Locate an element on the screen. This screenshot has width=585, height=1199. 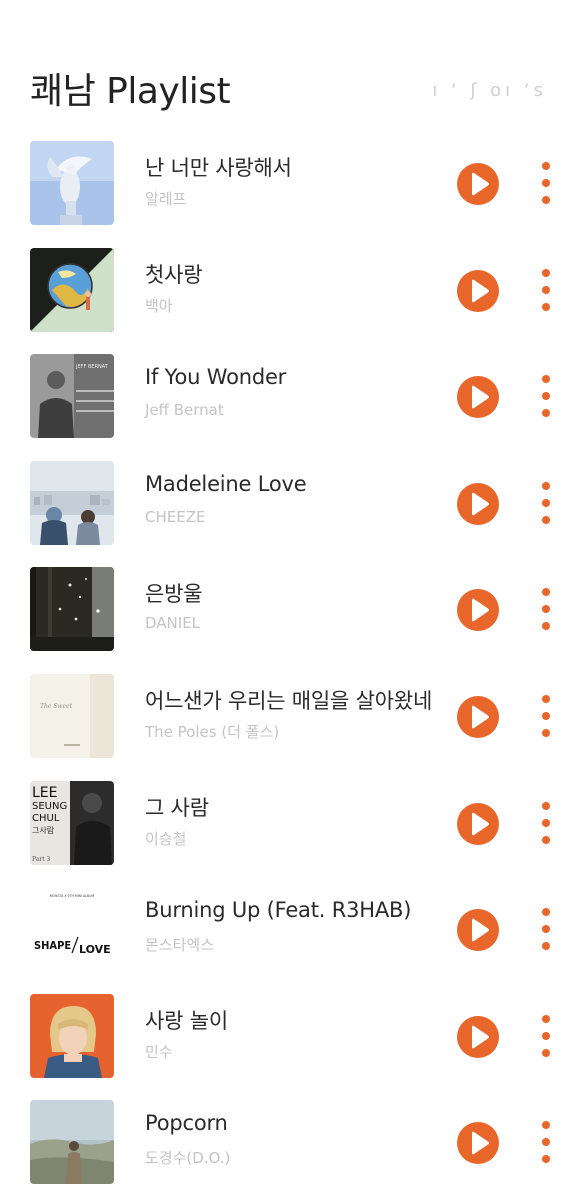
song-row: 난 너만 사랑해서 알레프 is located at coordinates (292, 183).